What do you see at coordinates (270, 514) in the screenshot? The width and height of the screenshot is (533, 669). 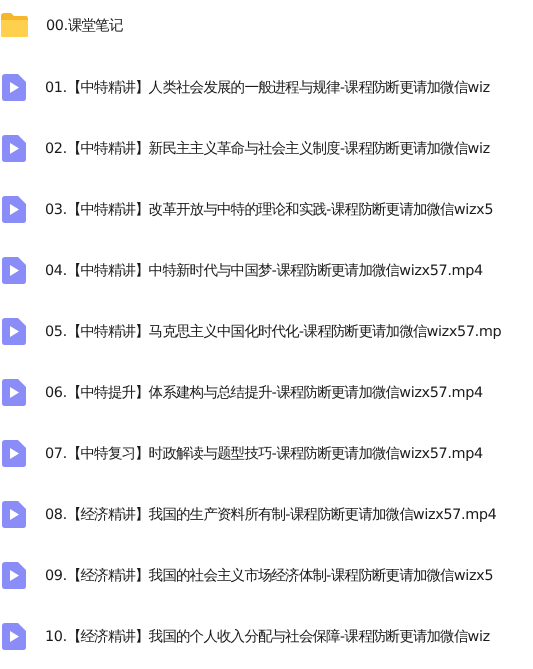 I see `file-name: 08.【经济精讲】我国的生产资料所有制-课程防断更请加微信wizx57.mp4` at bounding box center [270, 514].